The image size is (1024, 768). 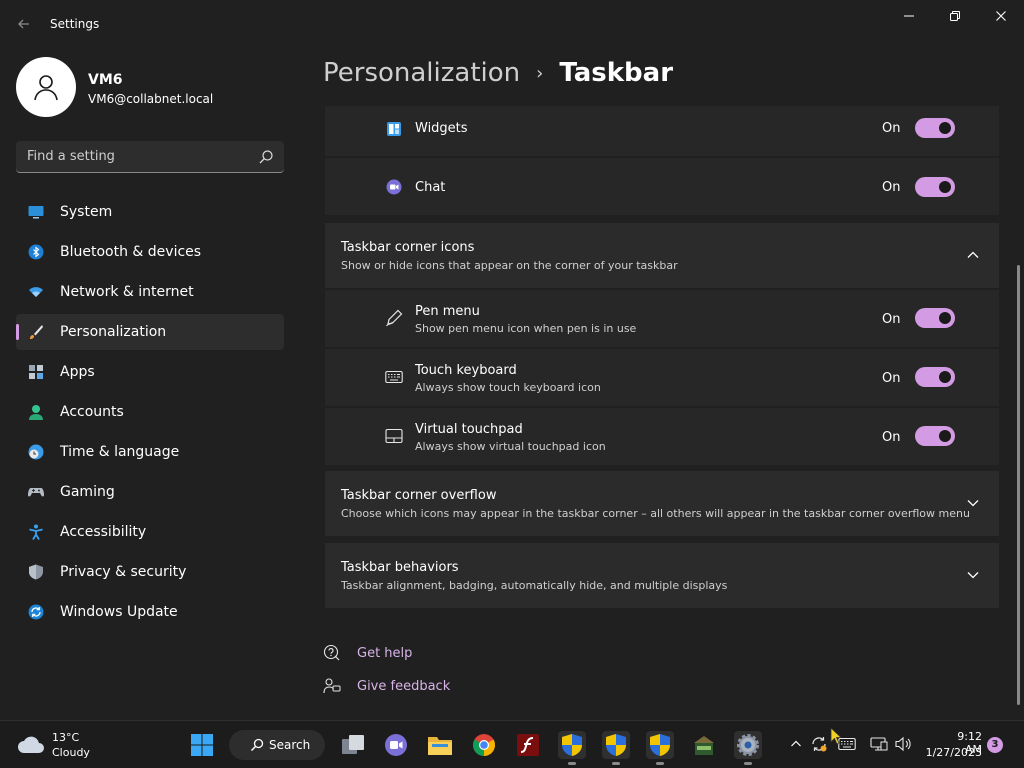 I want to click on flash-icon, so click(x=528, y=745).